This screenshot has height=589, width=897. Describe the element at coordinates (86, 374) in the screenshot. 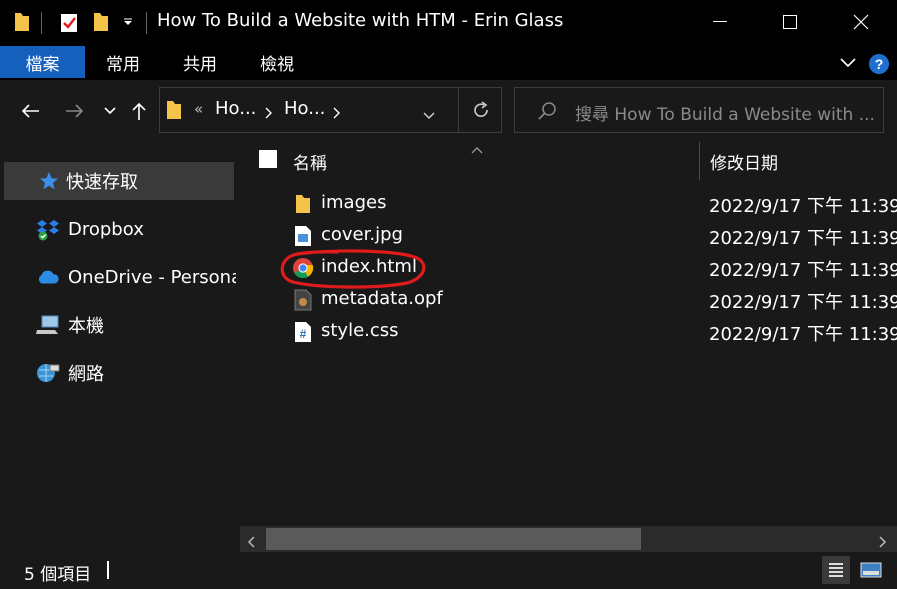

I see `nav-item-label: 網路` at that location.